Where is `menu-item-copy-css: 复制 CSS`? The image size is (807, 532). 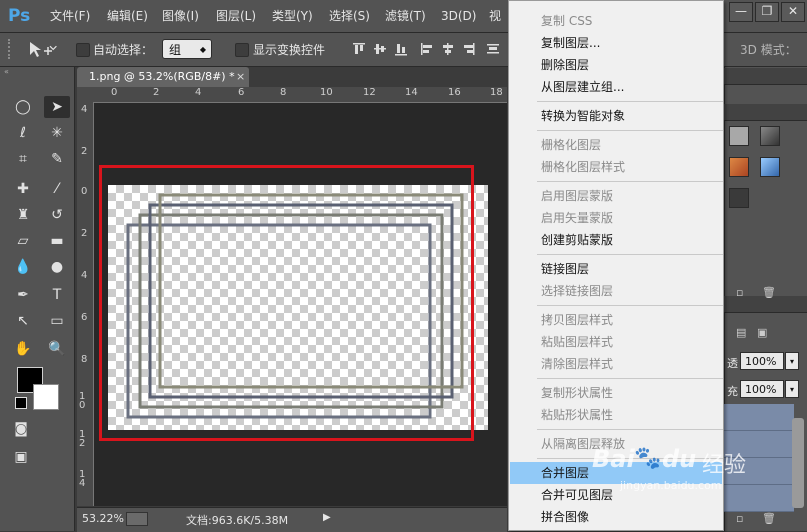 menu-item-copy-css: 复制 CSS is located at coordinates (616, 21).